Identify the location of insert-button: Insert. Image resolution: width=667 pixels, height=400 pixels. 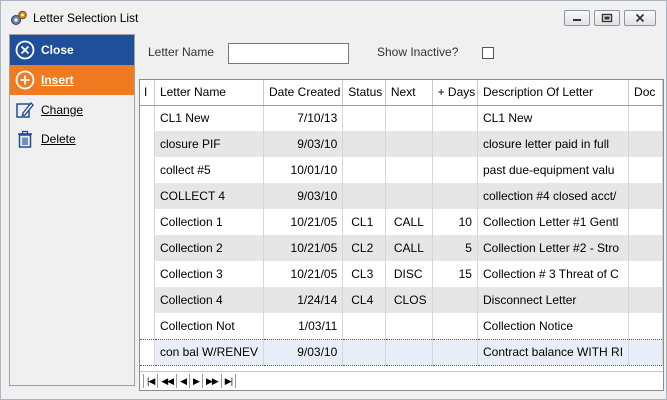
(72, 80).